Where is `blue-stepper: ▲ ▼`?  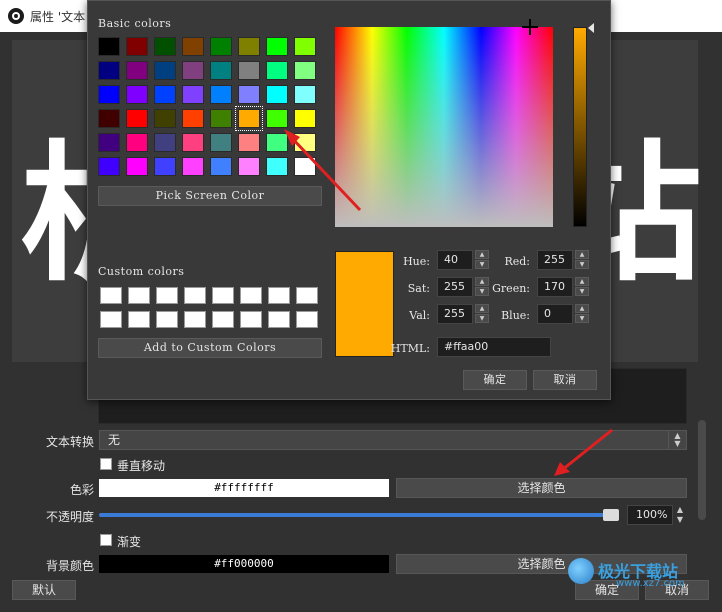 blue-stepper: ▲ ▼ is located at coordinates (582, 314).